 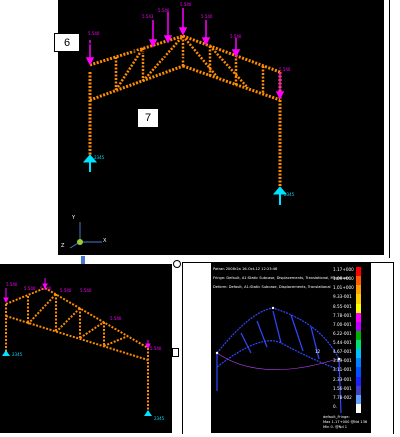 What do you see at coordinates (342, 315) in the screenshot?
I see `legend-value: 7.78-001` at bounding box center [342, 315].